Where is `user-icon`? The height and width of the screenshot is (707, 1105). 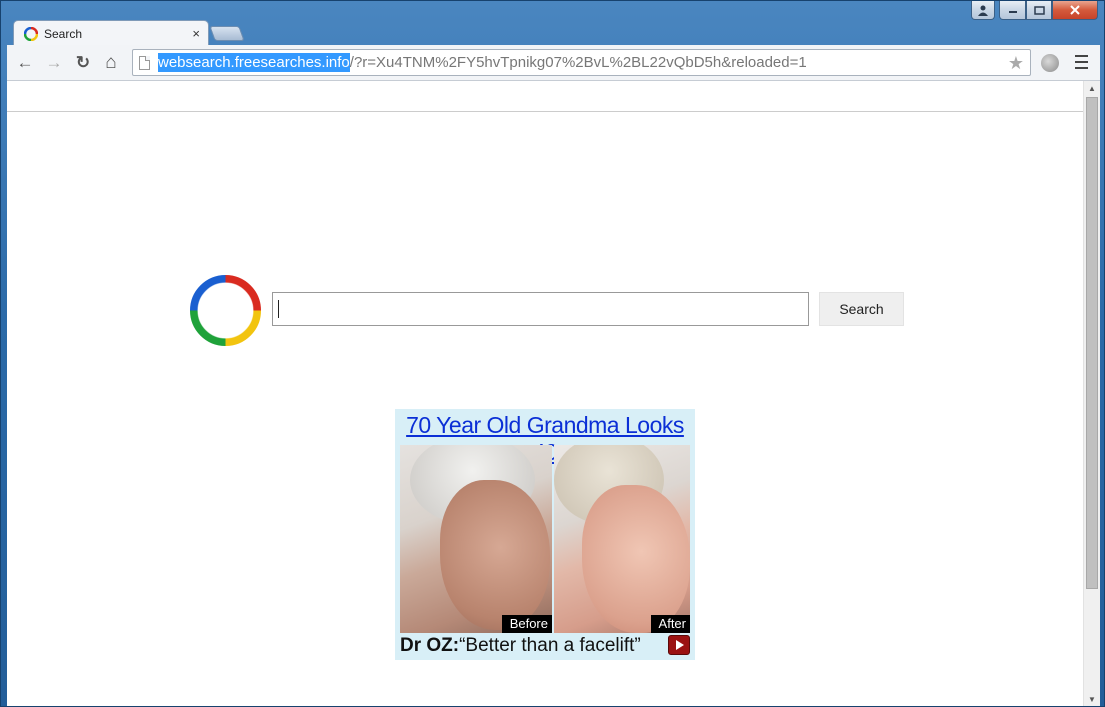 user-icon is located at coordinates (983, 10).